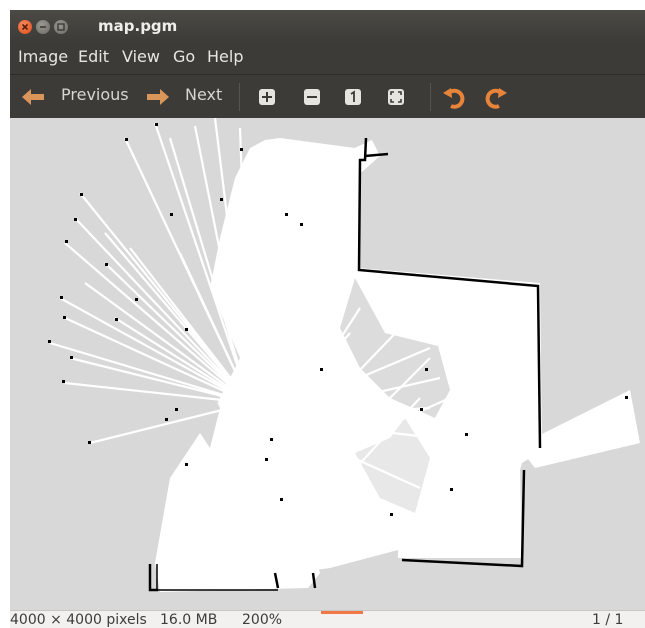 This screenshot has height=628, width=645. I want to click on minimize-icon, so click(43, 27).